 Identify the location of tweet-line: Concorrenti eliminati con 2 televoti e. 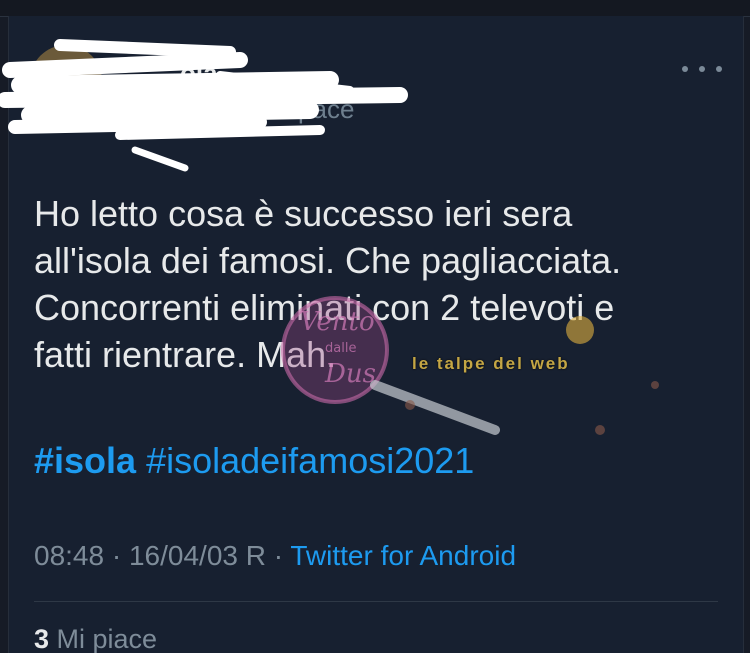
(324, 307).